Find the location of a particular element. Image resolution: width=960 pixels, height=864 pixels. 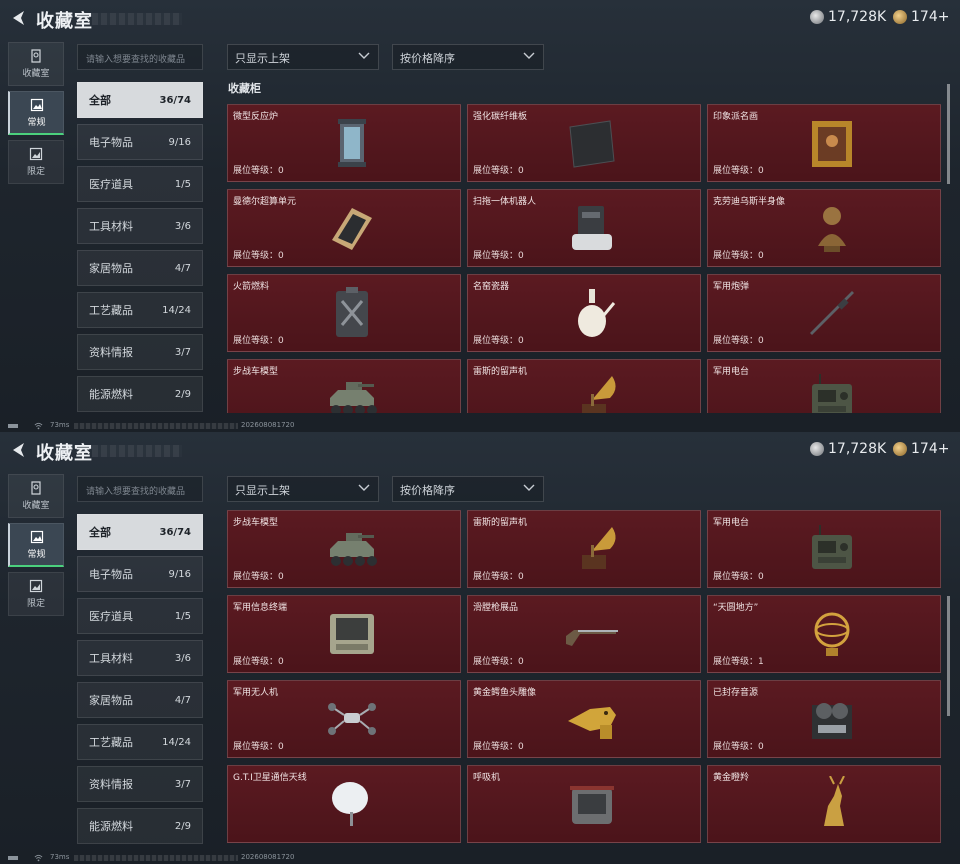

silver-coin-icon is located at coordinates (817, 17).